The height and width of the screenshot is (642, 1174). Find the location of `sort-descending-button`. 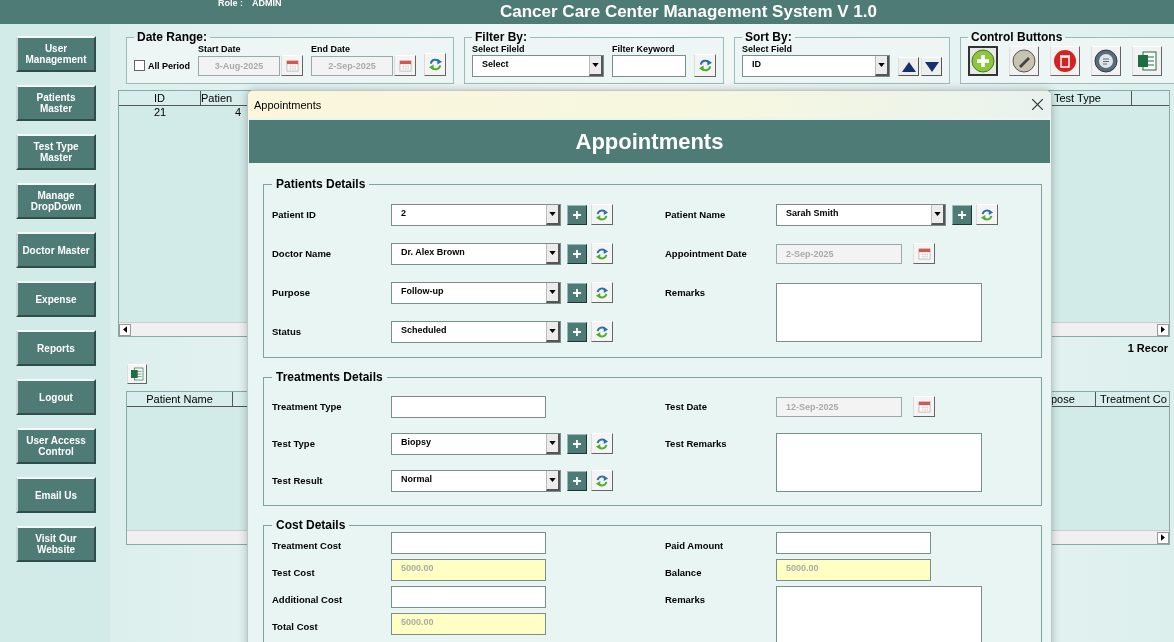

sort-descending-button is located at coordinates (931, 66).